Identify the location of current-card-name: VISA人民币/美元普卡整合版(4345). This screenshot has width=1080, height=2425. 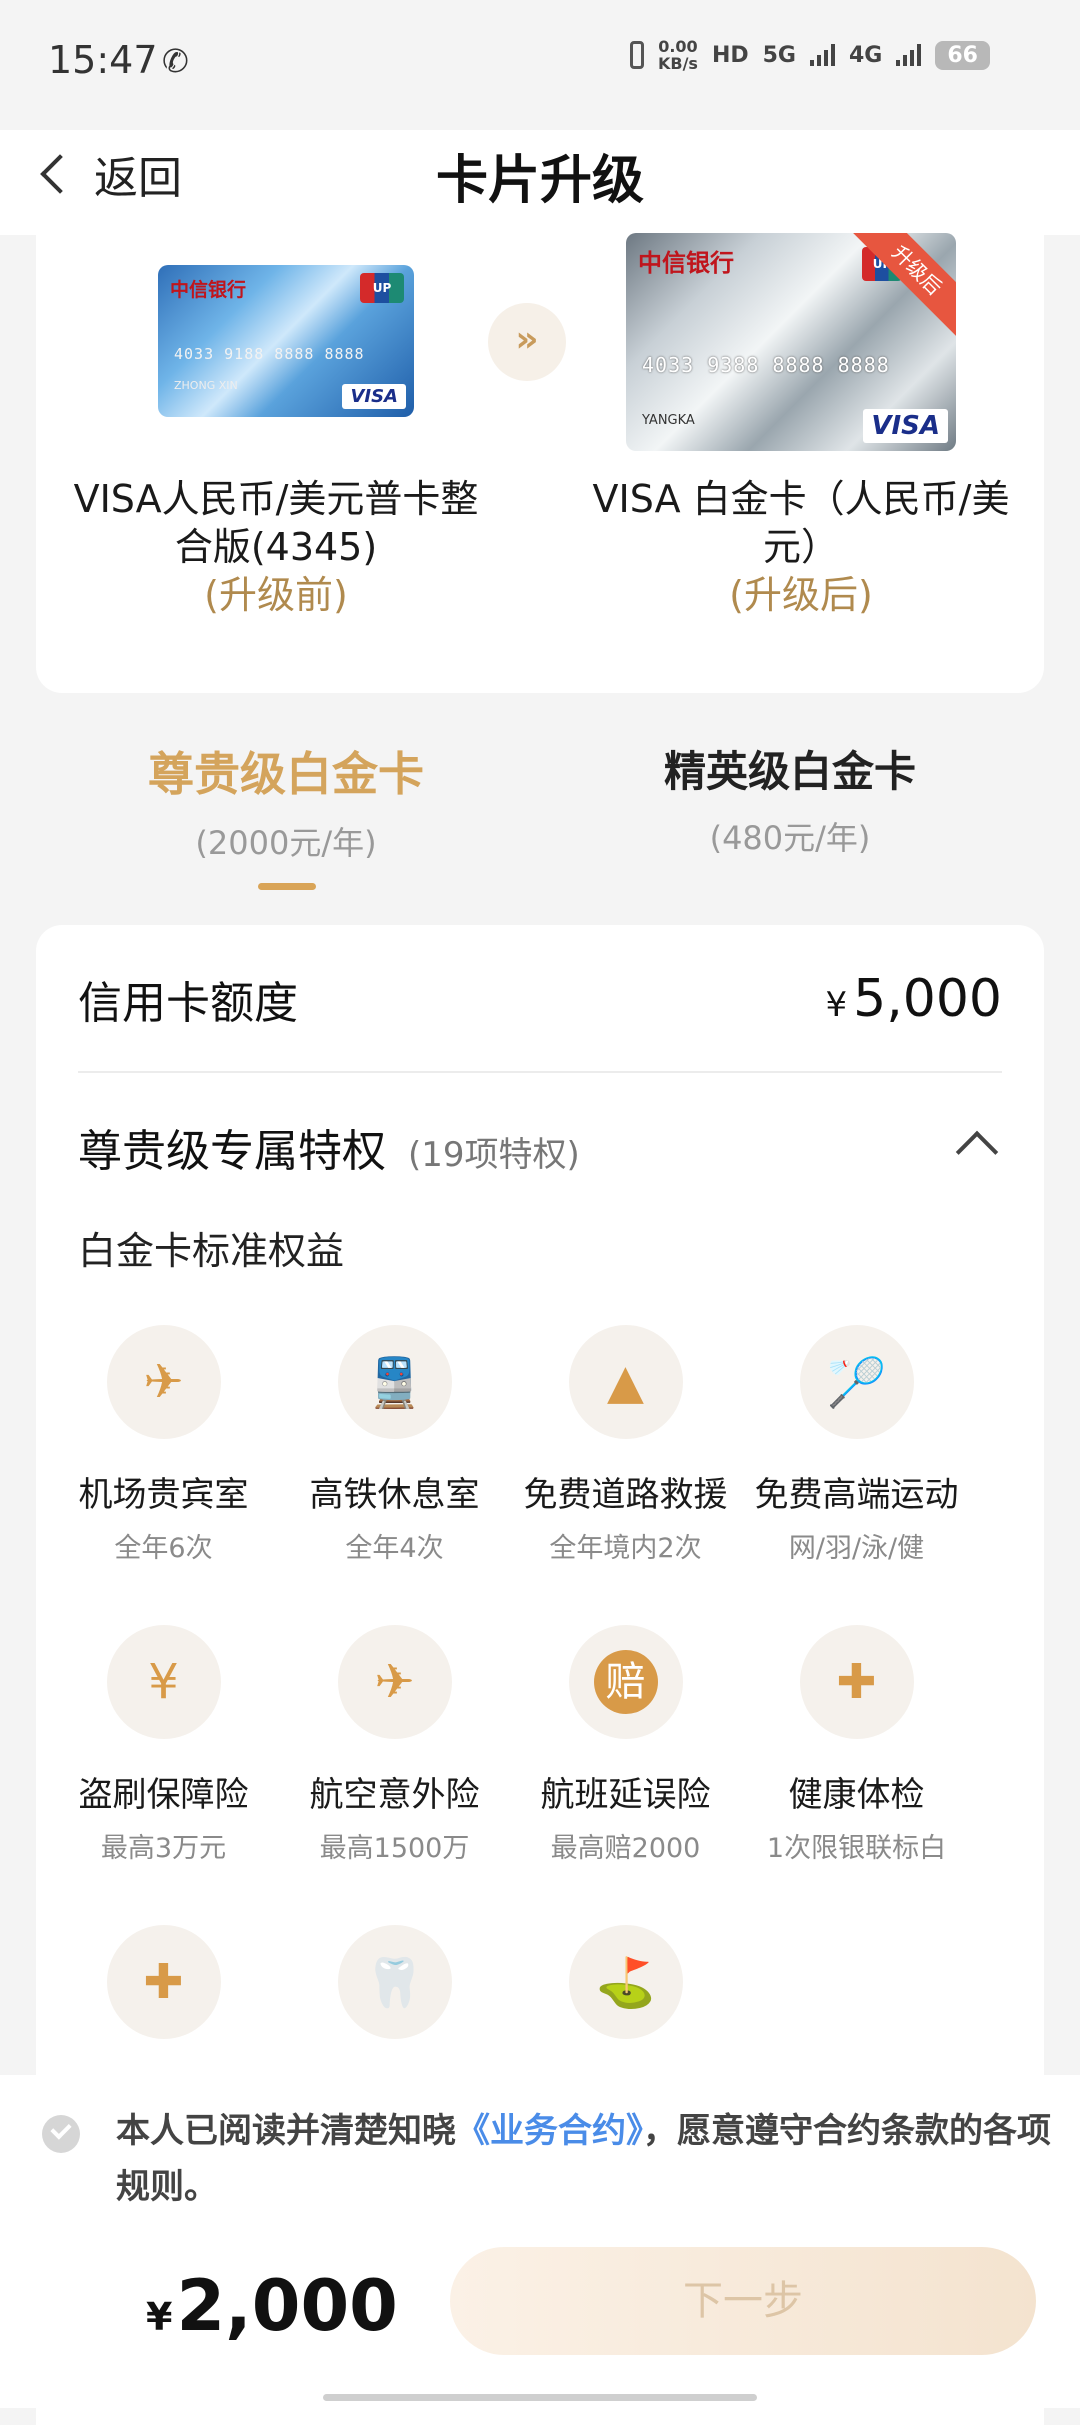
(276, 523).